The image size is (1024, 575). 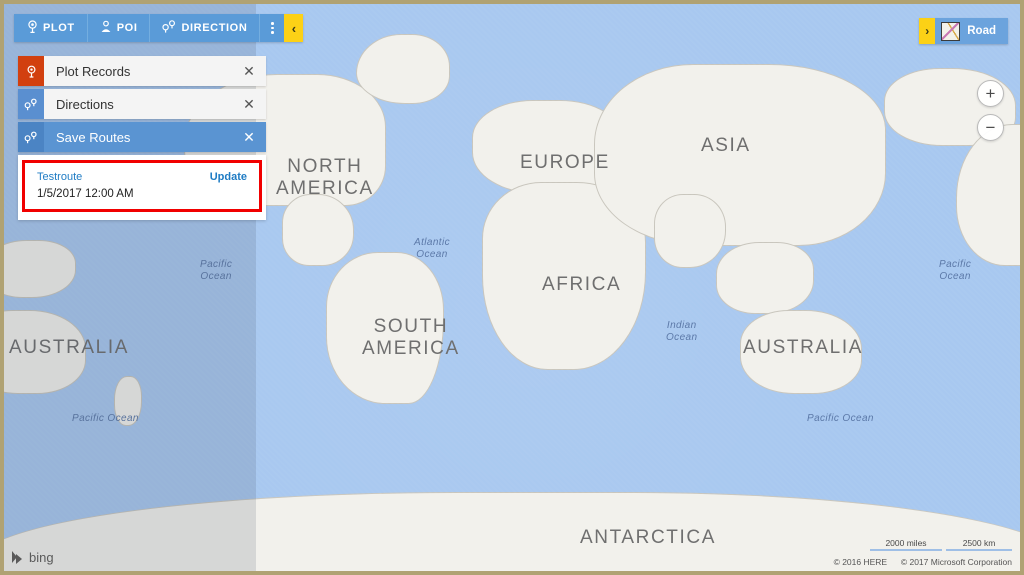 I want to click on scale-km-label: 2500 km, so click(x=979, y=543).